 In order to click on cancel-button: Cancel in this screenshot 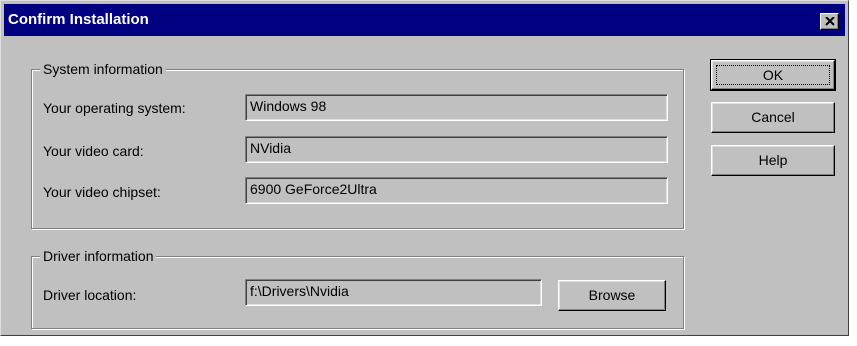, I will do `click(773, 117)`.